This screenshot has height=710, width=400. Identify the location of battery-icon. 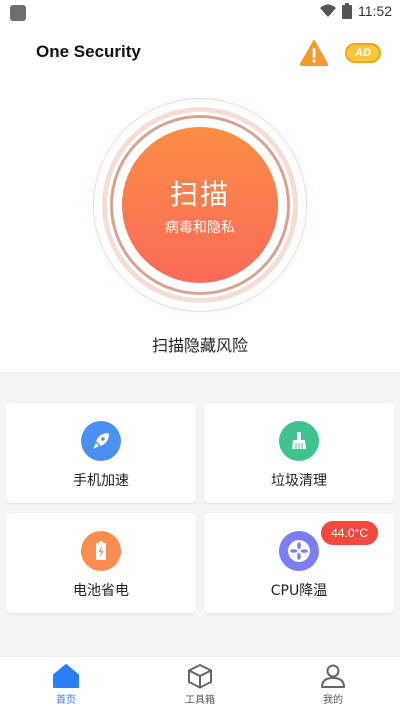
(101, 551).